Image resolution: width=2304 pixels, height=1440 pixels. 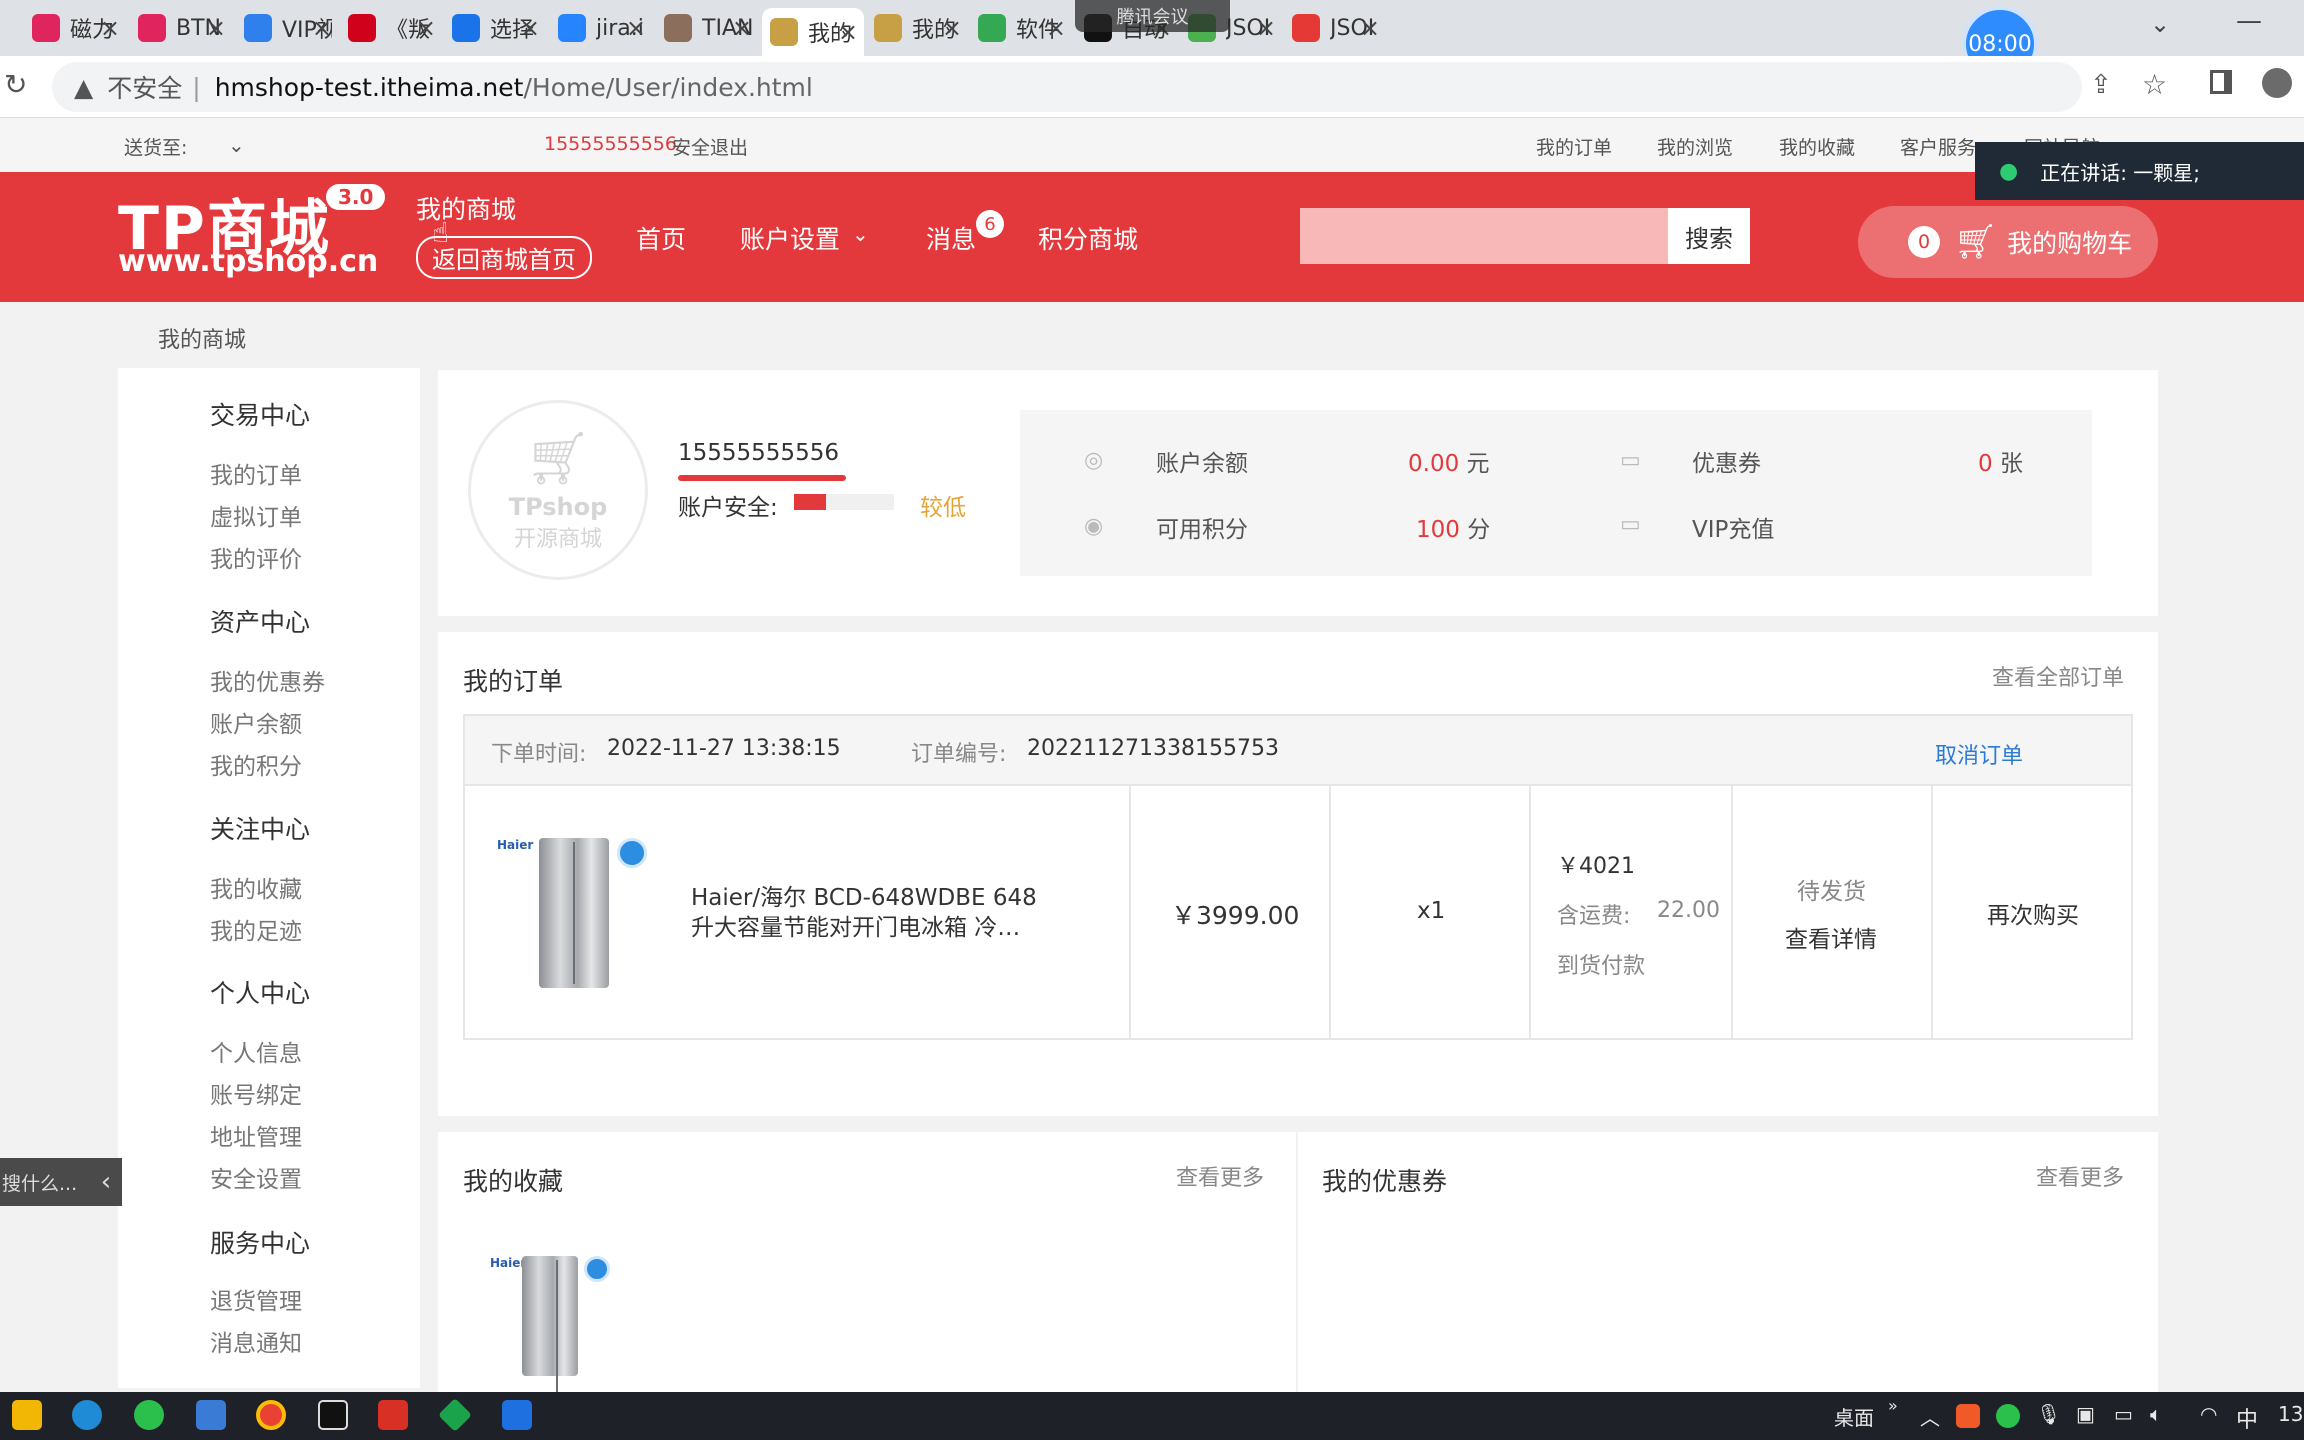 What do you see at coordinates (1484, 236) in the screenshot?
I see `search-input` at bounding box center [1484, 236].